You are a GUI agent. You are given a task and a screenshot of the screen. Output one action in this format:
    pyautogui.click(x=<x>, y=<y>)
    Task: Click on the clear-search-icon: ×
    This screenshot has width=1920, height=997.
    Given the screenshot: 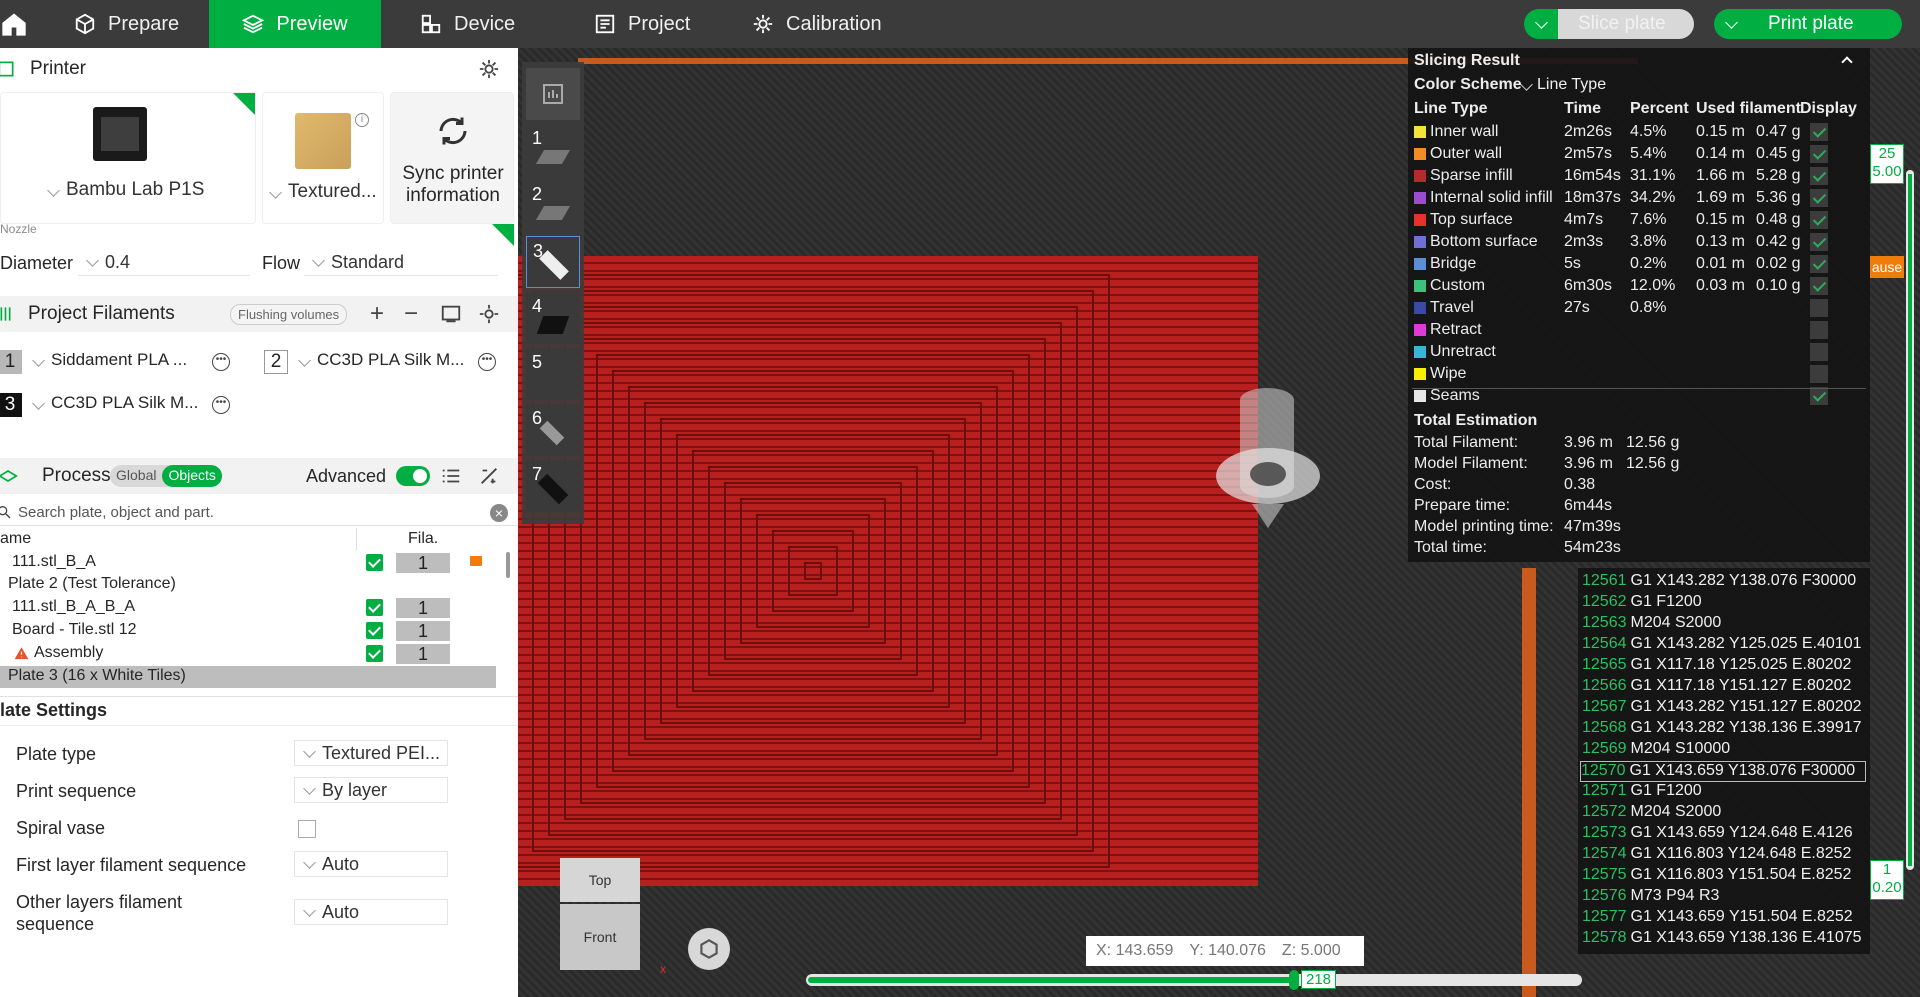 What is the action you would take?
    pyautogui.click(x=499, y=513)
    